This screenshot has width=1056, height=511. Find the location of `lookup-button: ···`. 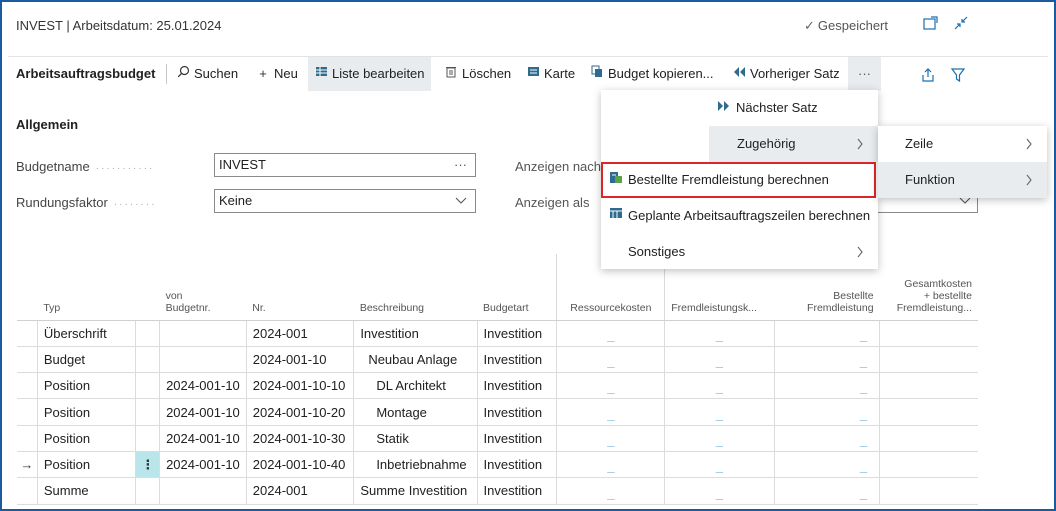

lookup-button: ··· is located at coordinates (460, 165).